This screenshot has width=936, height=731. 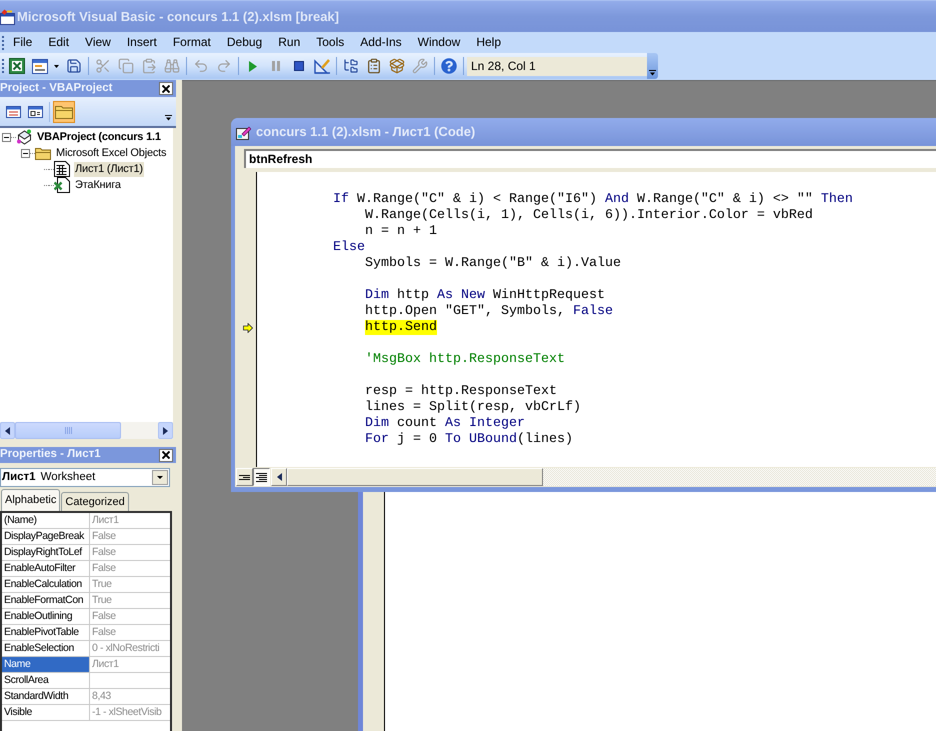 I want to click on save-icon, so click(x=74, y=66).